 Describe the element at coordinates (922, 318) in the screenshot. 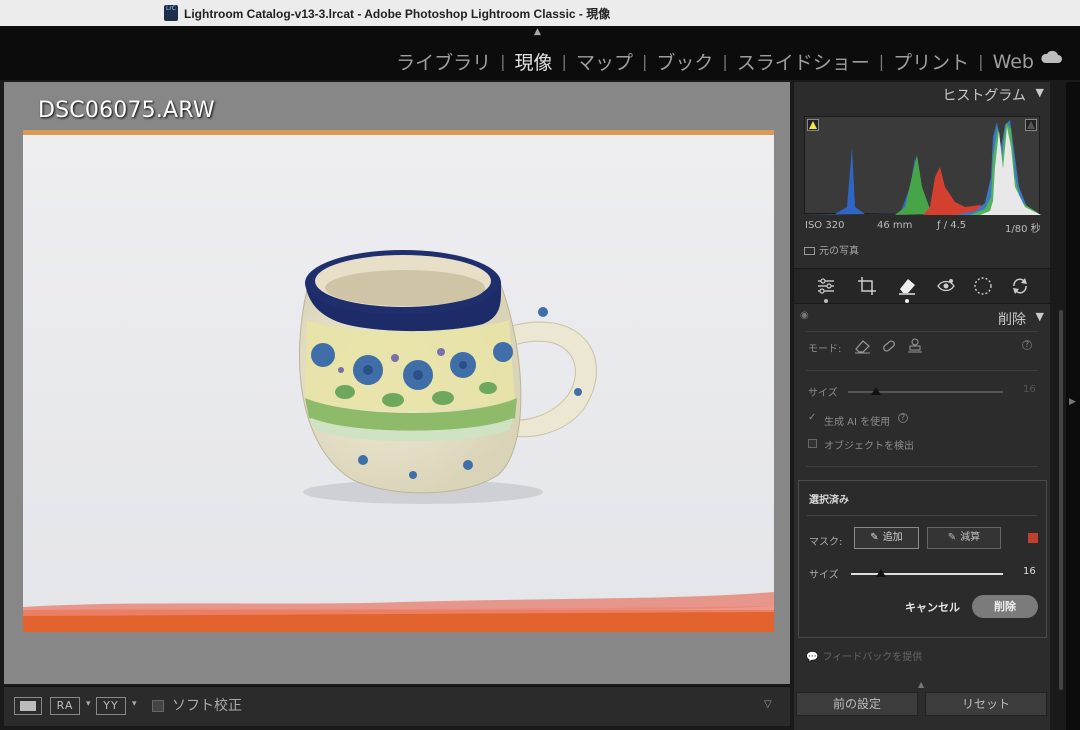

I see `remove-section-header: ◉ 削除 ▼` at that location.